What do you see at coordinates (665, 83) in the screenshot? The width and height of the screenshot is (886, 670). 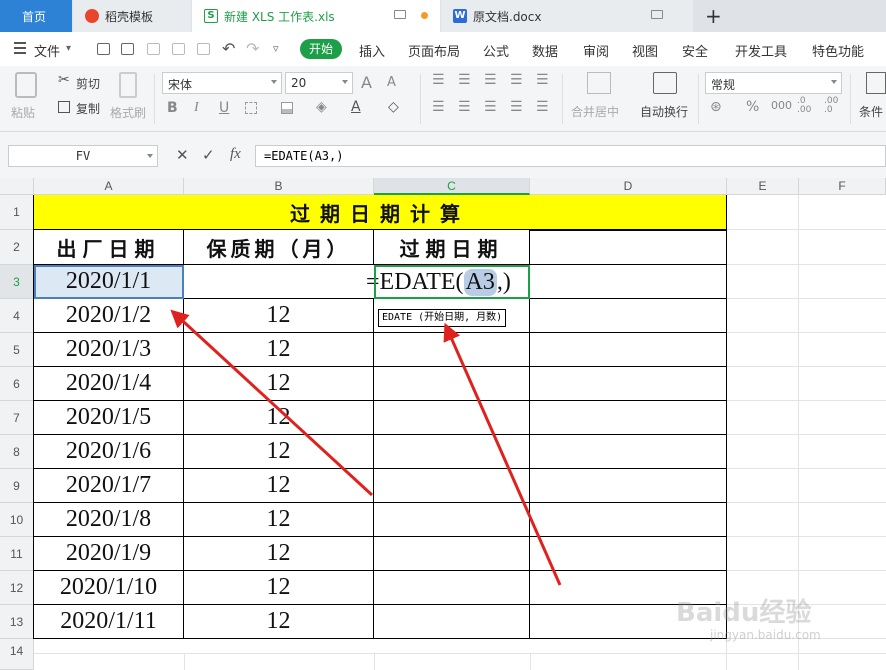 I see `wrap-text-icon` at bounding box center [665, 83].